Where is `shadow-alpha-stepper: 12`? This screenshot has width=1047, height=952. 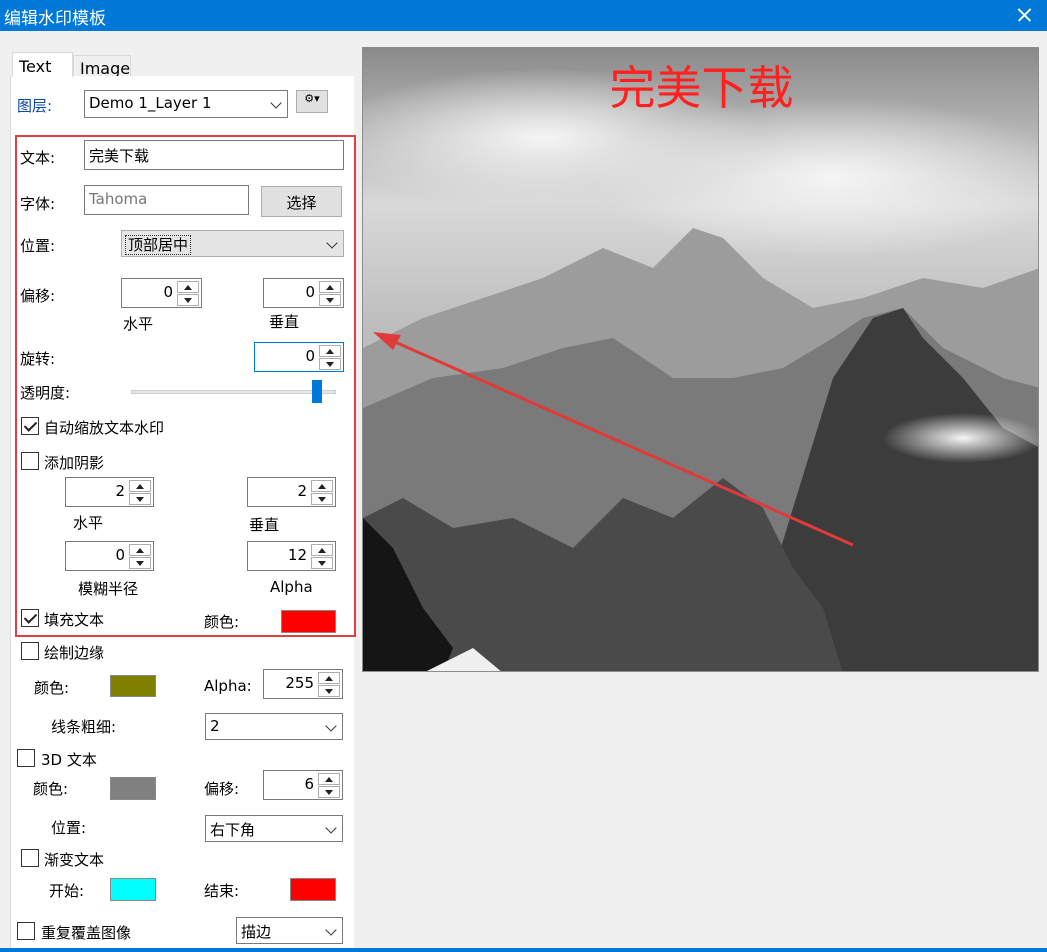 shadow-alpha-stepper: 12 is located at coordinates (291, 556).